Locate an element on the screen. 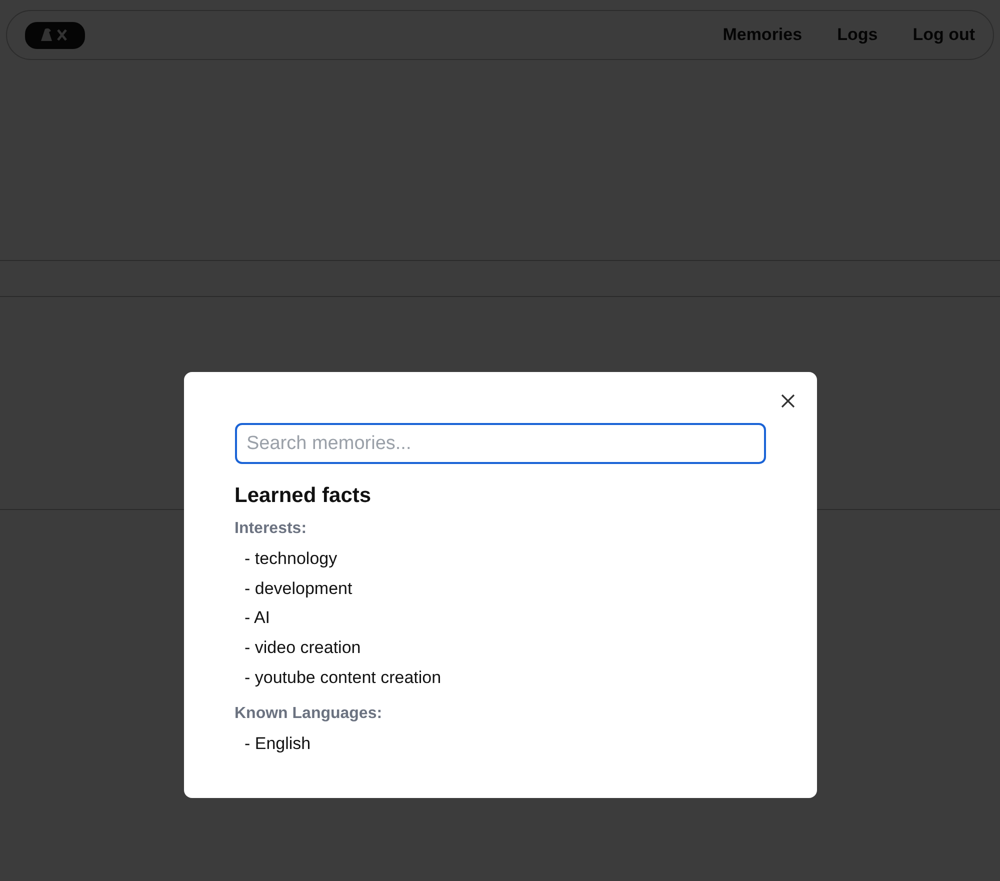 This screenshot has width=1000, height=881. section-title: Learned facts is located at coordinates (303, 496).